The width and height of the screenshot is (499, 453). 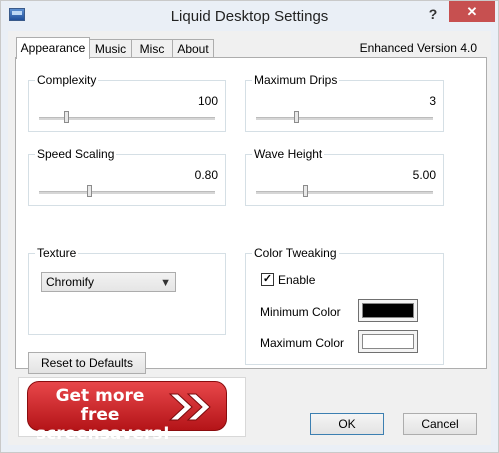 I want to click on cancel-button: Cancel, so click(x=440, y=424).